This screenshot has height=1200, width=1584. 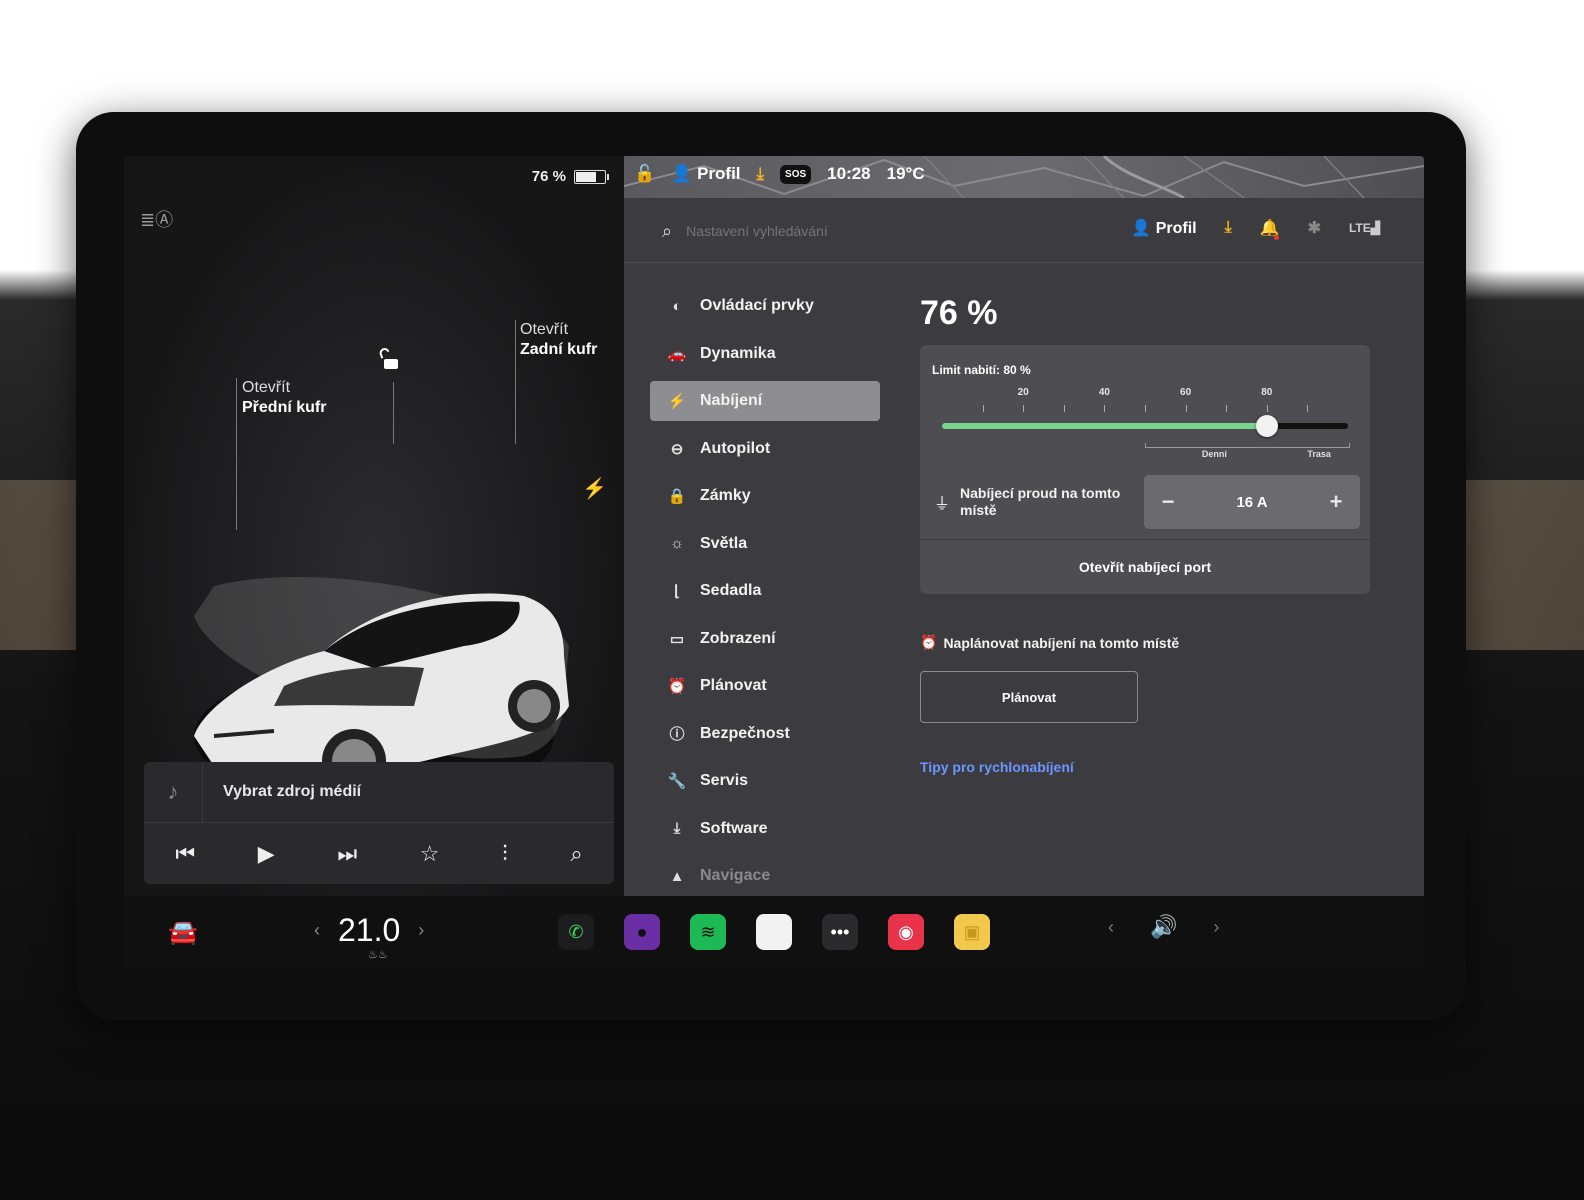 What do you see at coordinates (185, 854) in the screenshot?
I see `previous-icon: ⏮` at bounding box center [185, 854].